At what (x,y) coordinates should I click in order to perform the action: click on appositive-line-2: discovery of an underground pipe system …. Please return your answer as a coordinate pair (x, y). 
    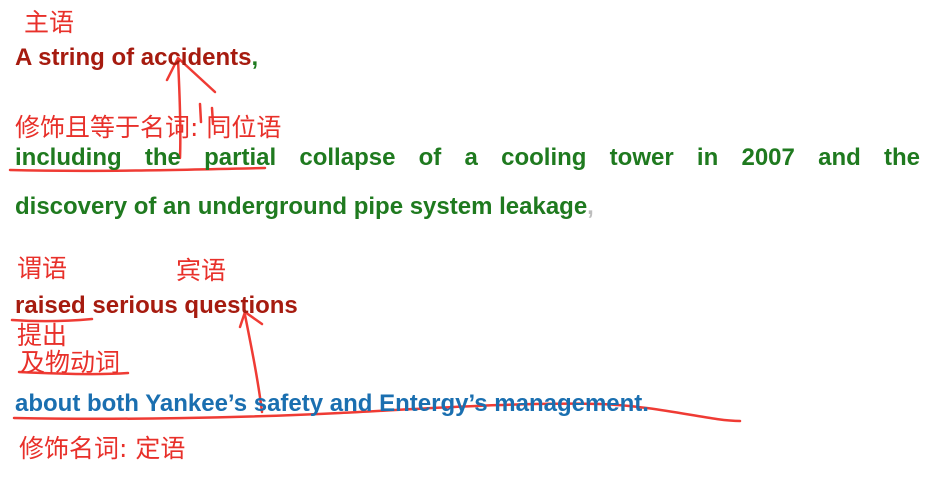
    Looking at the image, I should click on (304, 207).